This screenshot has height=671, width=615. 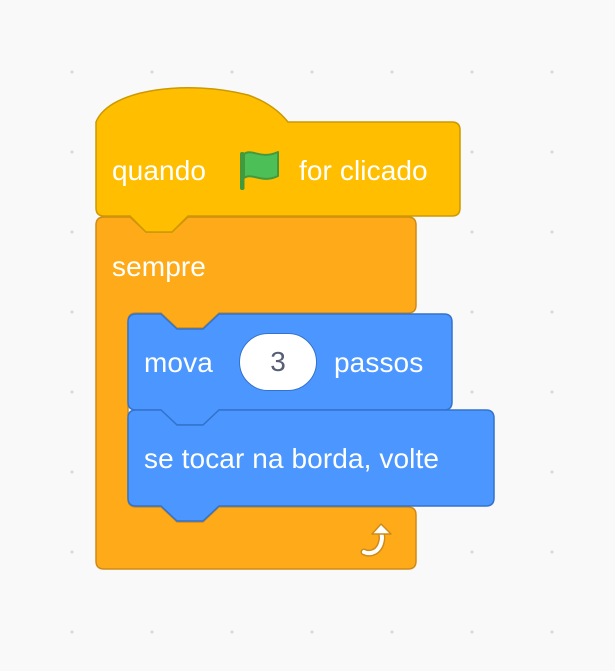 What do you see at coordinates (159, 170) in the screenshot?
I see `hat-block-label-when: quando` at bounding box center [159, 170].